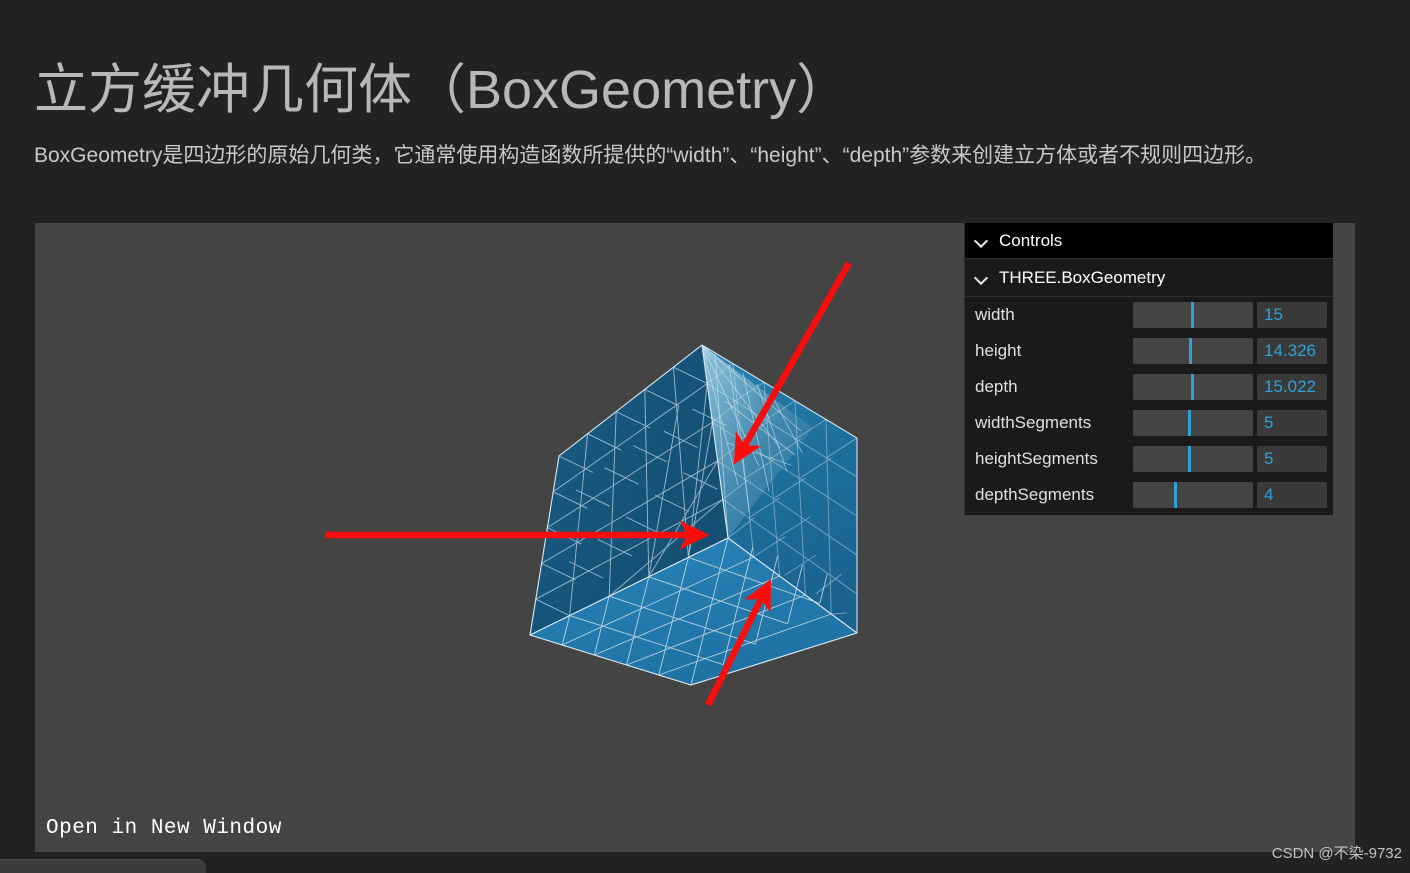 This screenshot has width=1410, height=873. Describe the element at coordinates (1292, 422) in the screenshot. I see `gui-value-widthsegments: 5` at that location.